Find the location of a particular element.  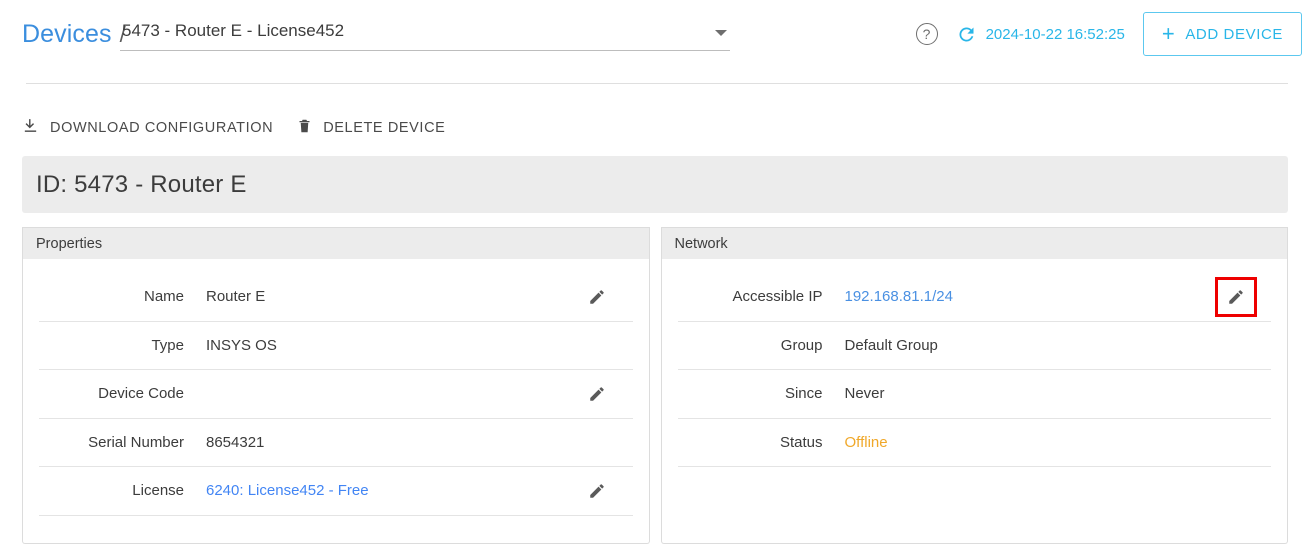

last-refresh-timestamp: 2024-10-22 16:52:25 is located at coordinates (1055, 34).